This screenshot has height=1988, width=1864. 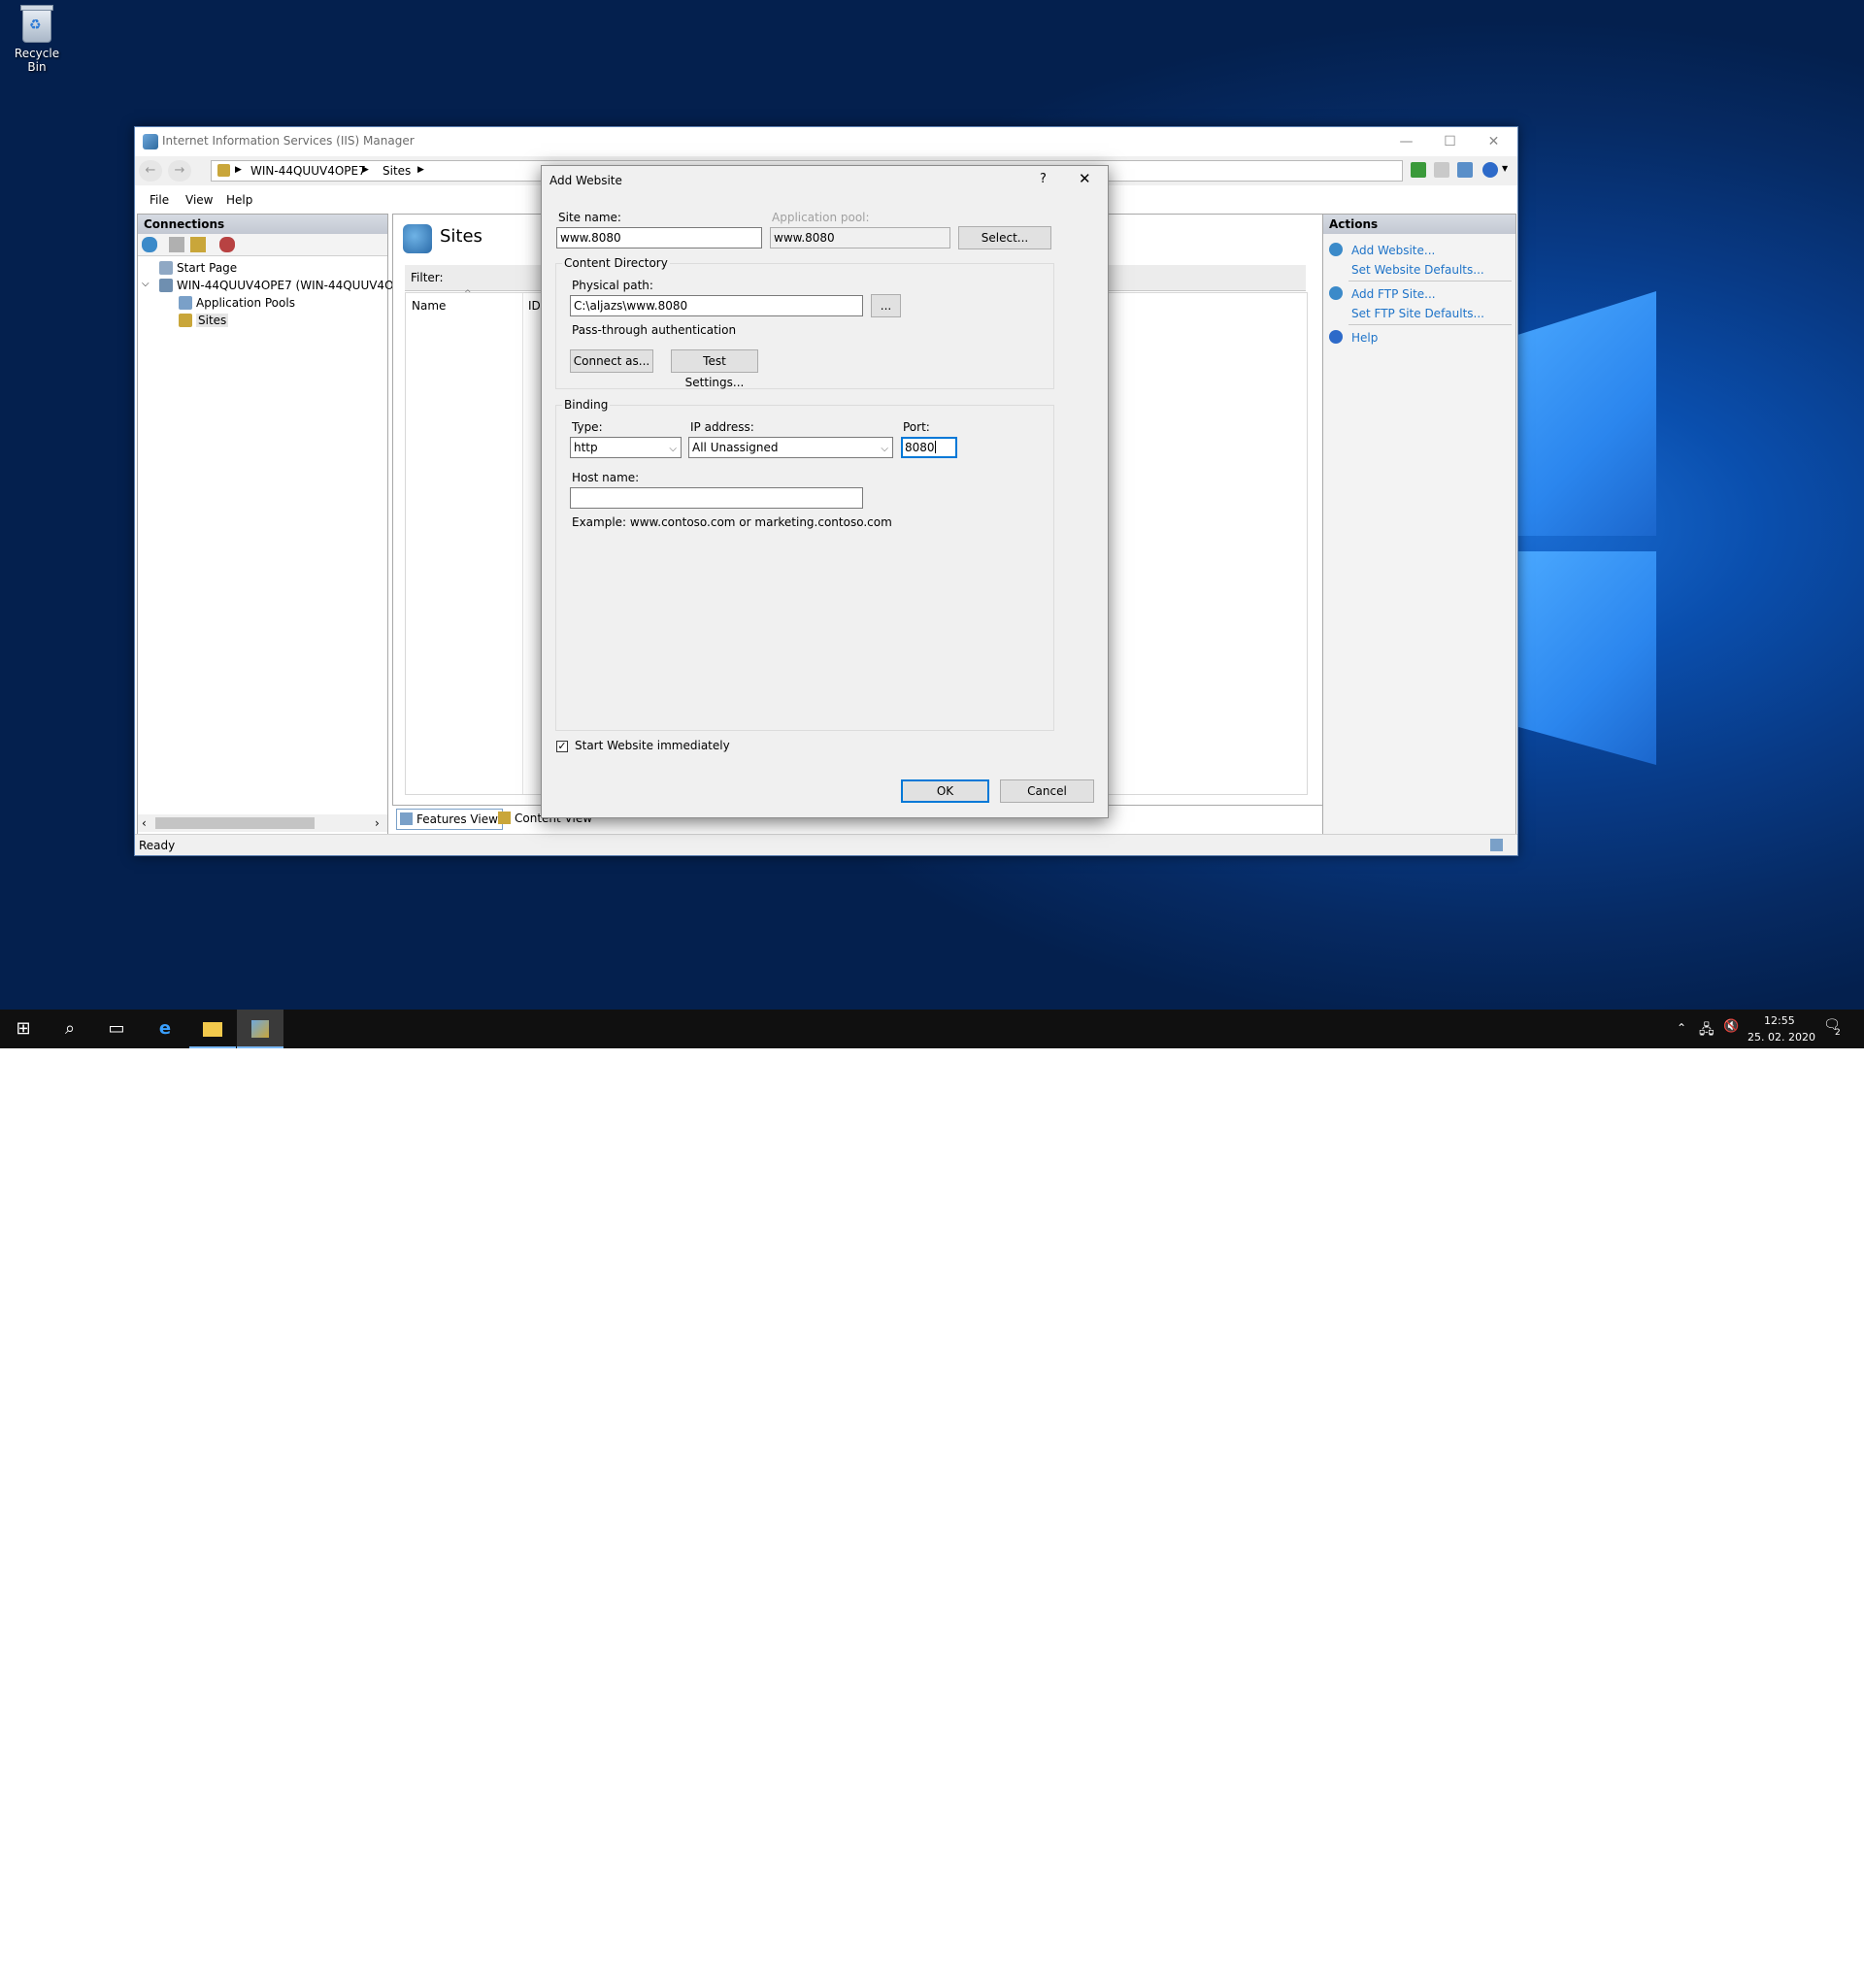 What do you see at coordinates (37, 60) in the screenshot?
I see `recycle-bin-label: Recycle Bin` at bounding box center [37, 60].